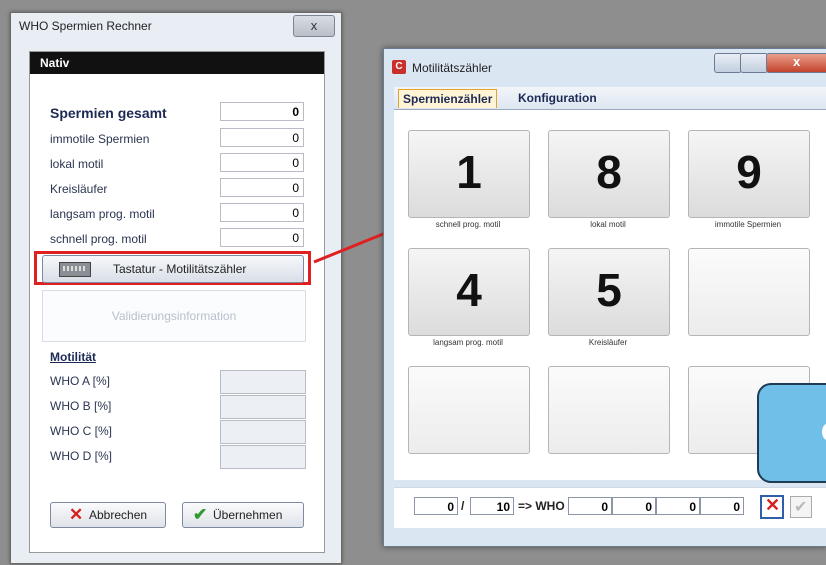 This screenshot has height=565, width=826. I want to click on who-a-value: 0, so click(590, 506).